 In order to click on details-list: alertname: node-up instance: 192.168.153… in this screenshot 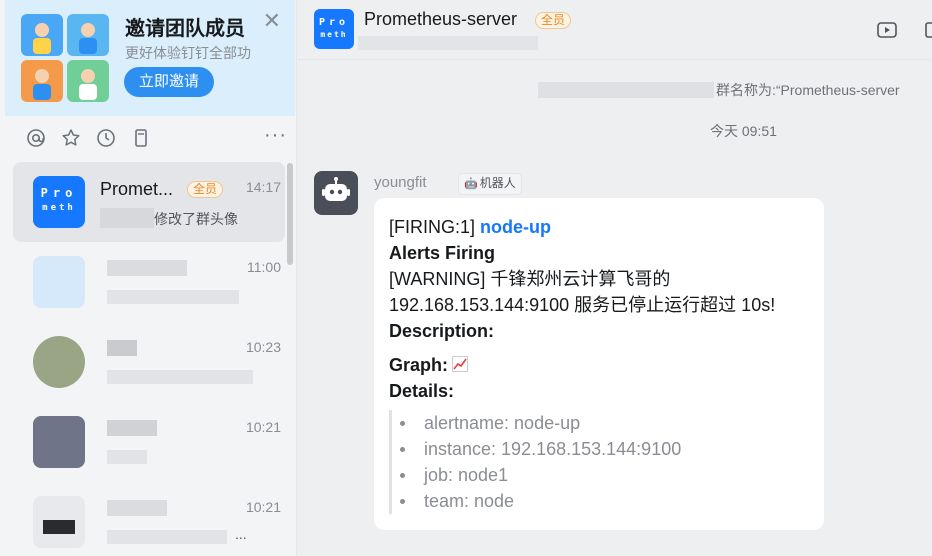, I will do `click(604, 462)`.